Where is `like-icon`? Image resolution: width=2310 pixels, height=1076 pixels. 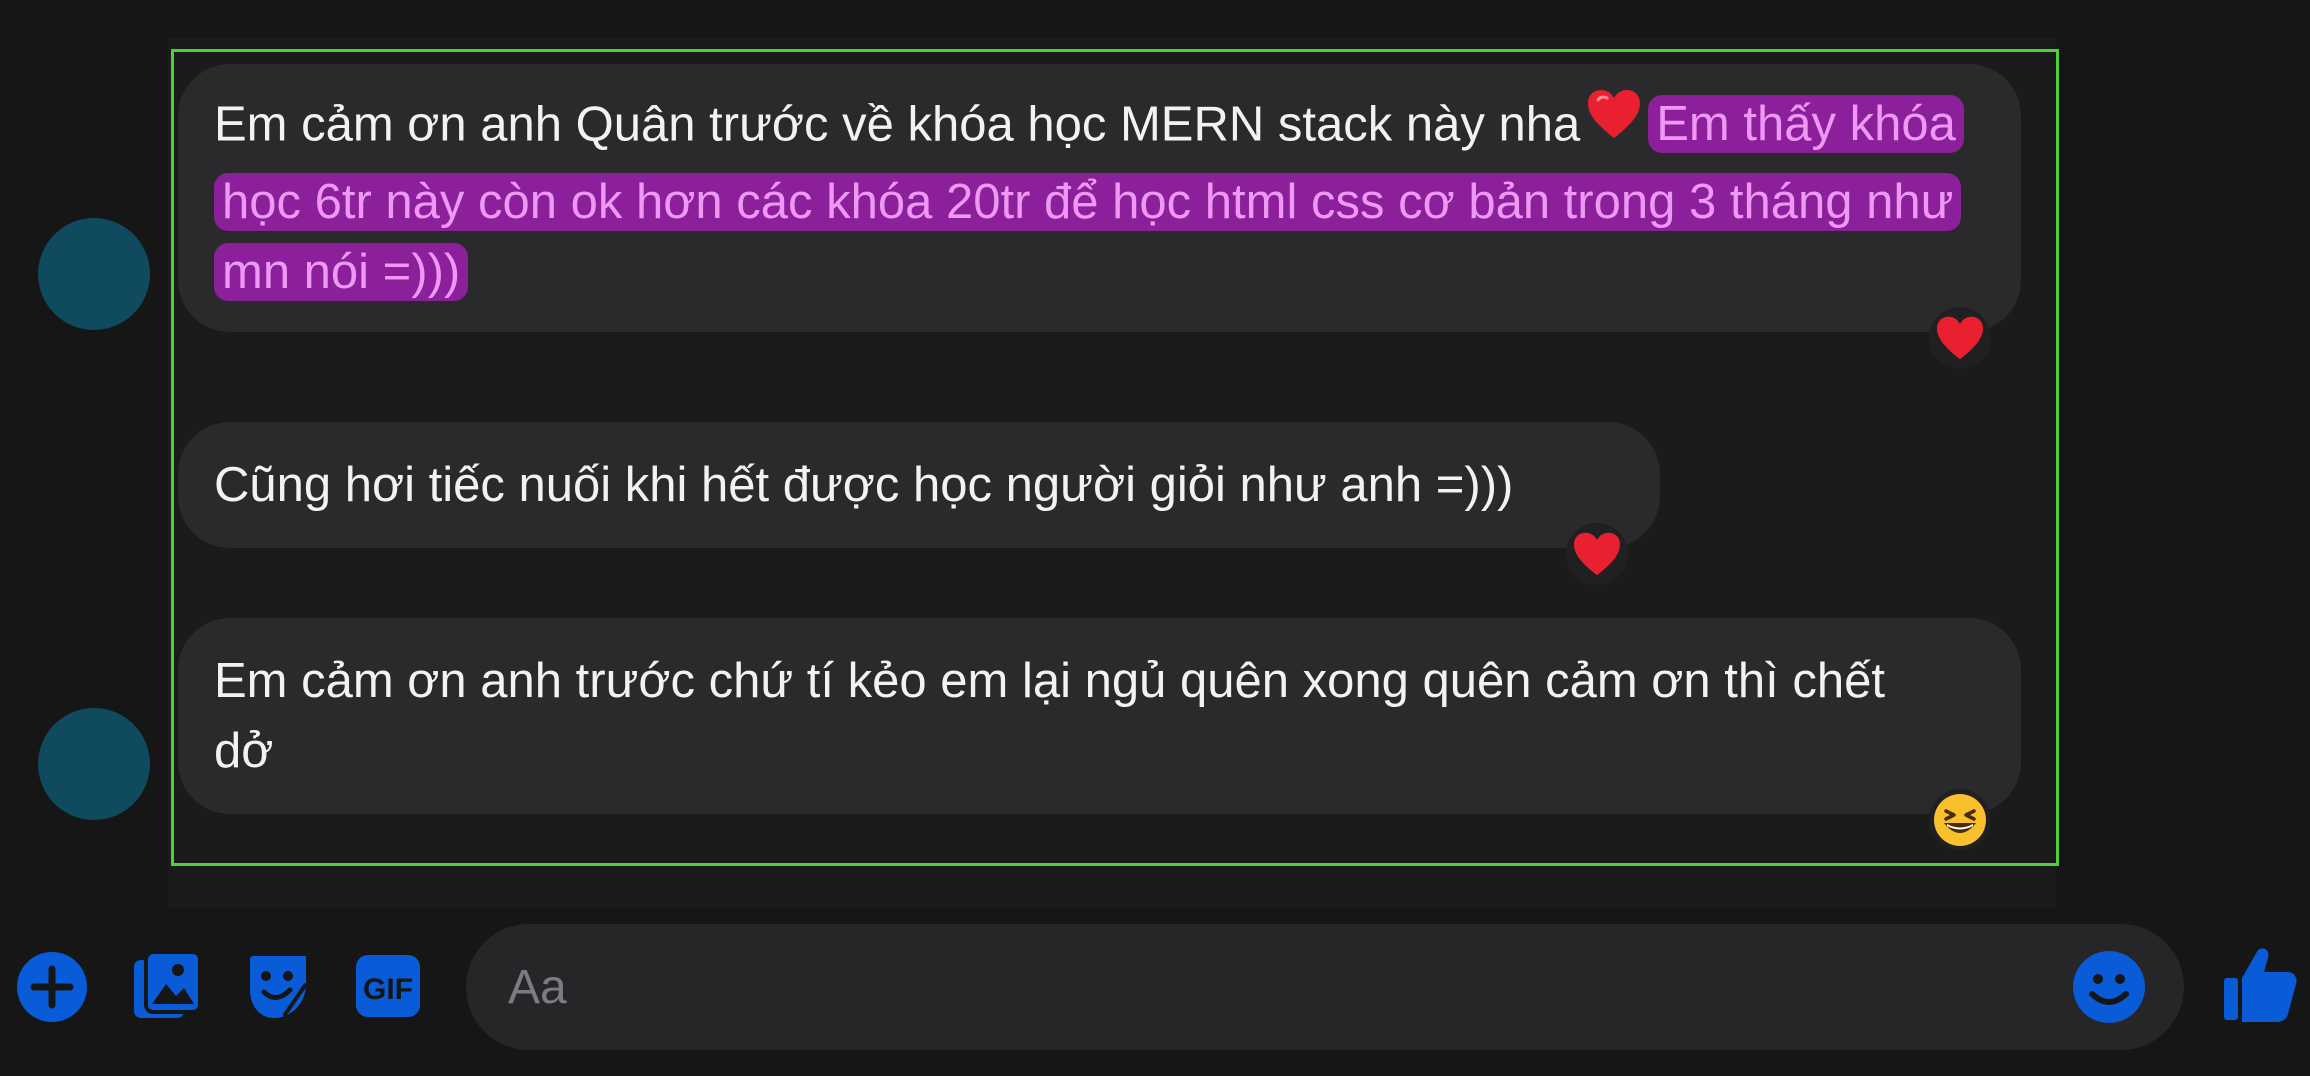 like-icon is located at coordinates (2260, 986).